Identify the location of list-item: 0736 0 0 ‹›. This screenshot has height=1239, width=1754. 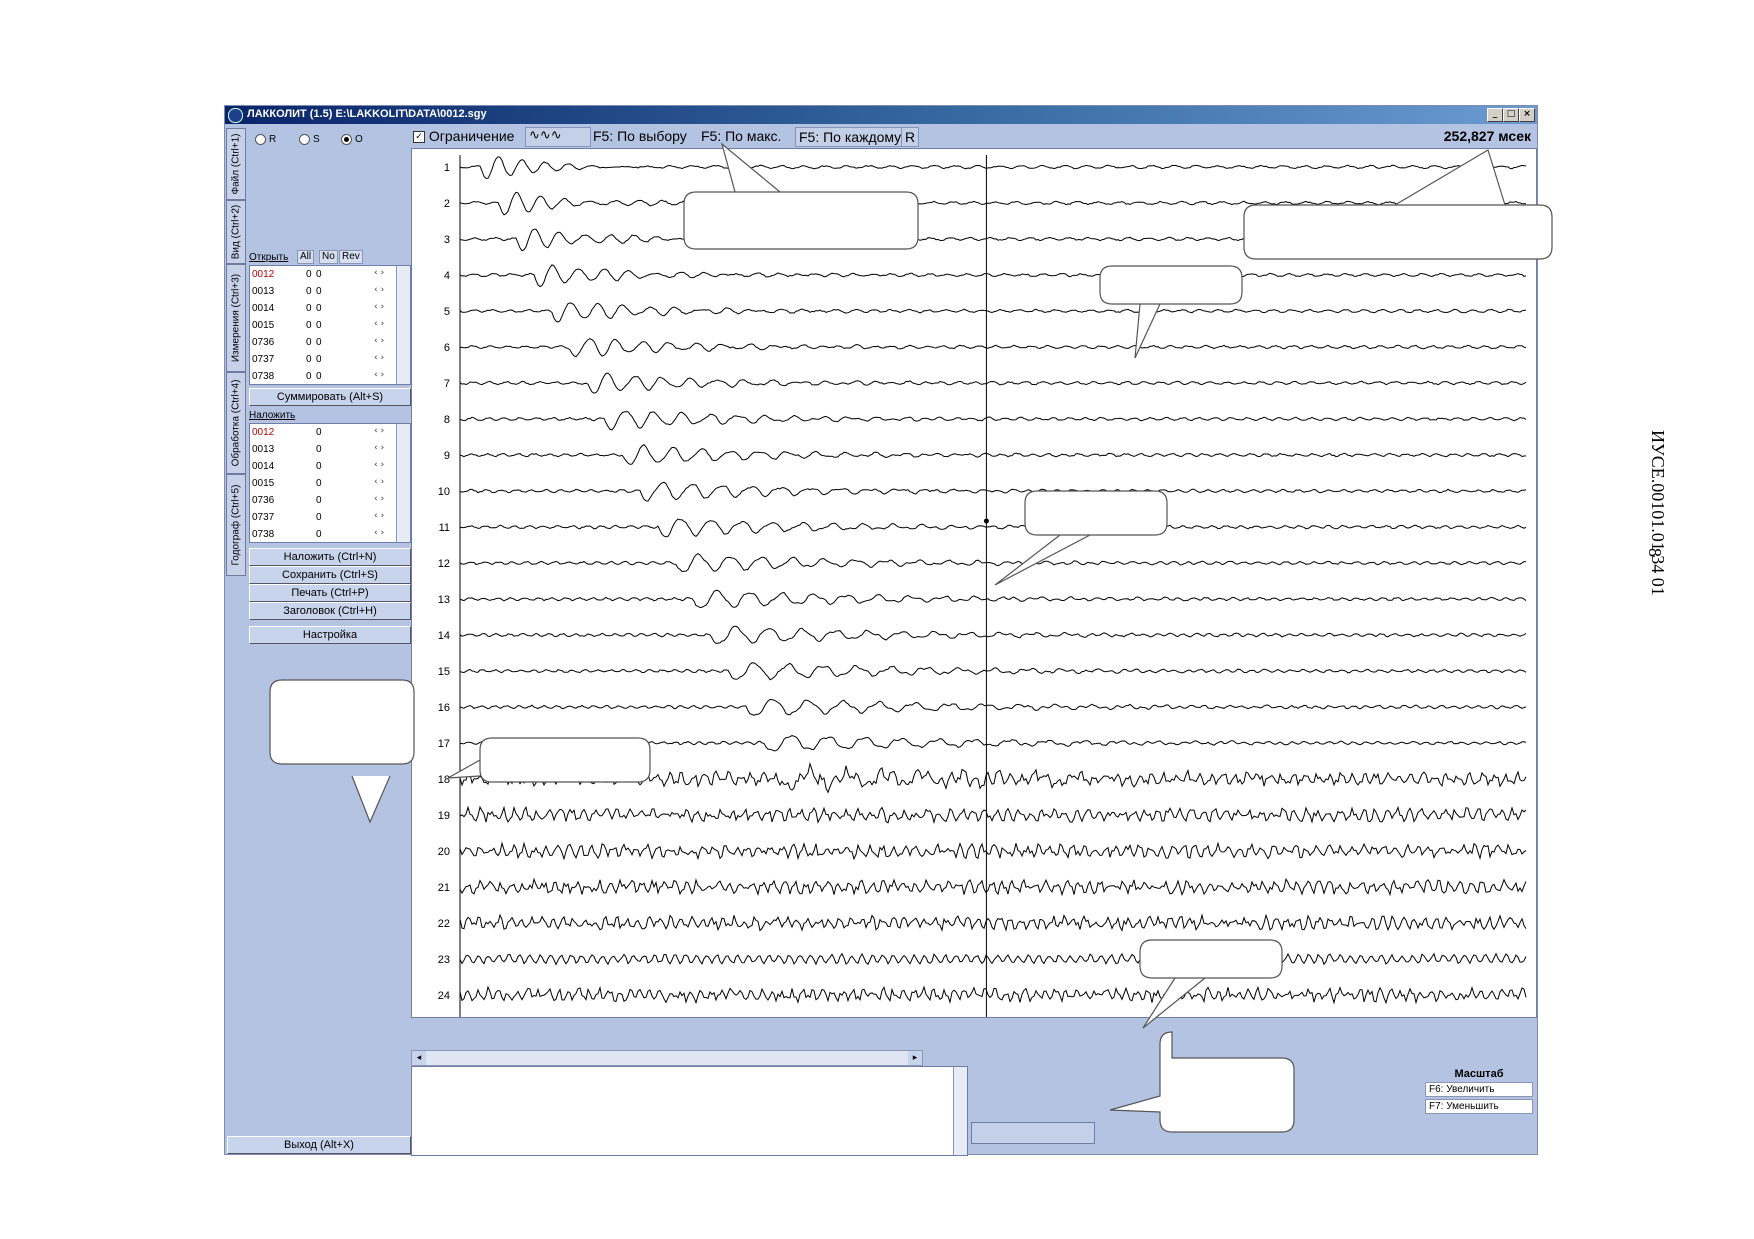
(323, 342).